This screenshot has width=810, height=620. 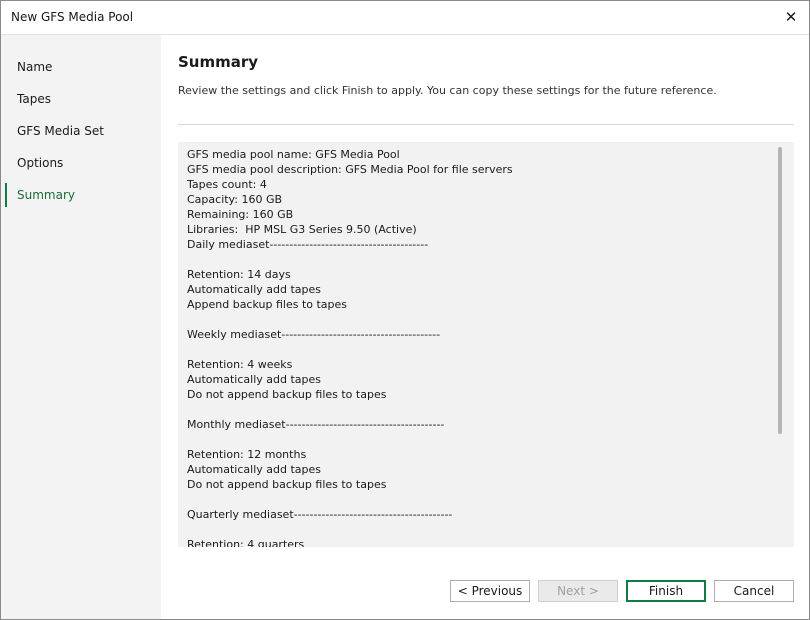 What do you see at coordinates (60, 131) in the screenshot?
I see `sidebar-item-label: GFS Media Set` at bounding box center [60, 131].